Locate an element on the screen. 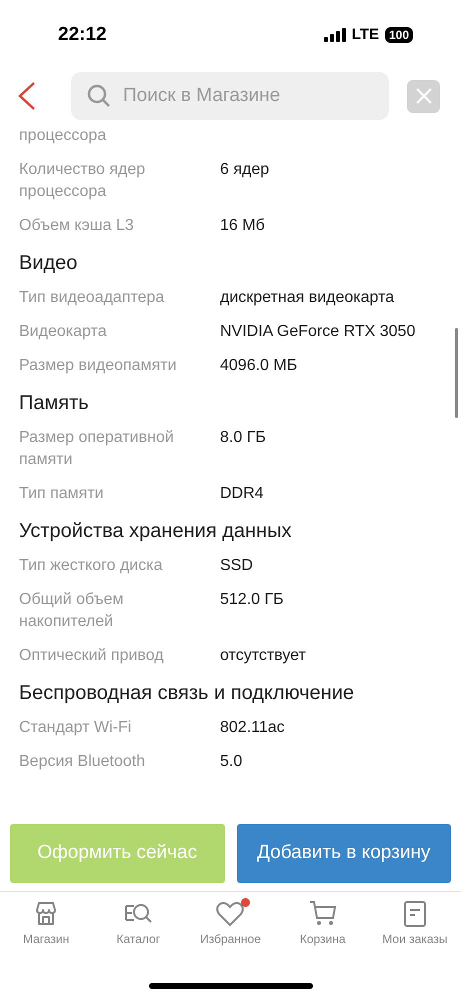 This screenshot has width=461, height=999. spec-value: дискретная видеокарта is located at coordinates (307, 298).